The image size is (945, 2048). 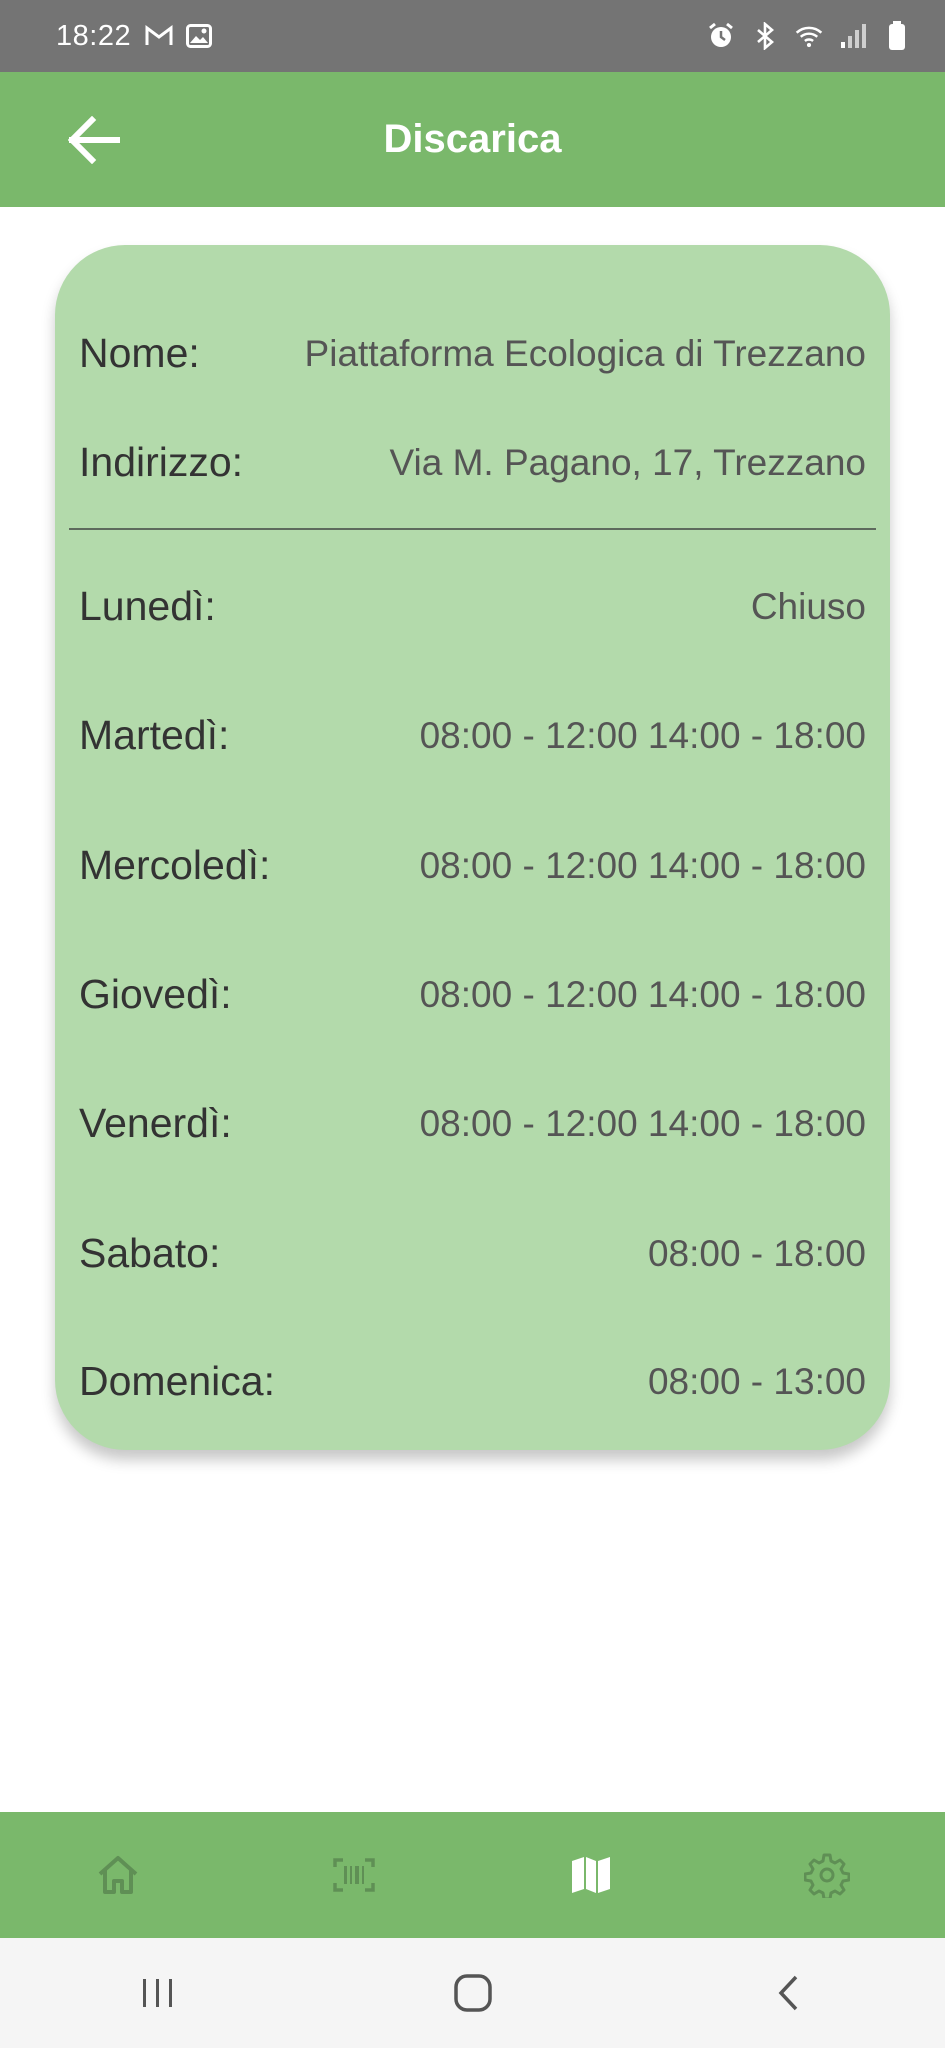 I want to click on schedule-row-friday: Venerdì: 08:00 - 12:00 14:00 - 18:00, so click(x=472, y=1123).